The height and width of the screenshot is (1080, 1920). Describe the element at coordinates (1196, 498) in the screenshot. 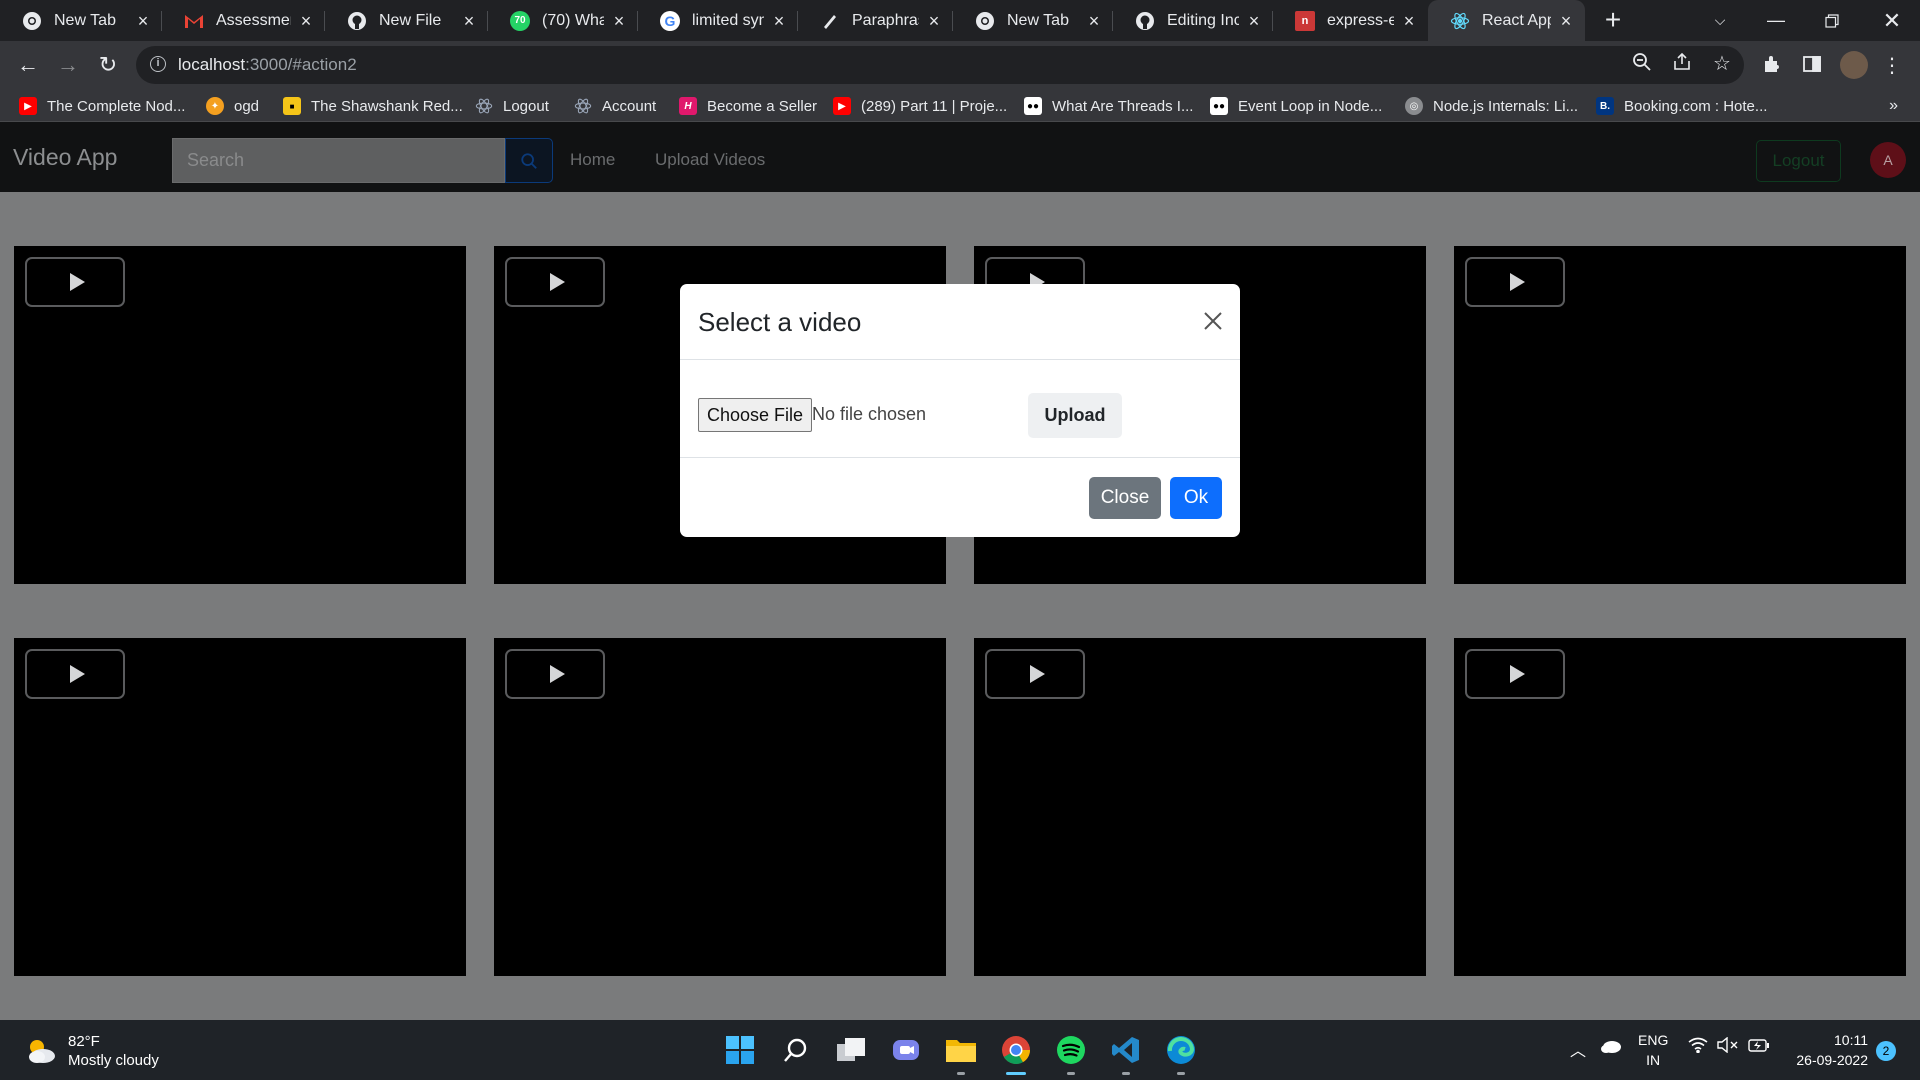

I see `ok-button: Ok` at that location.